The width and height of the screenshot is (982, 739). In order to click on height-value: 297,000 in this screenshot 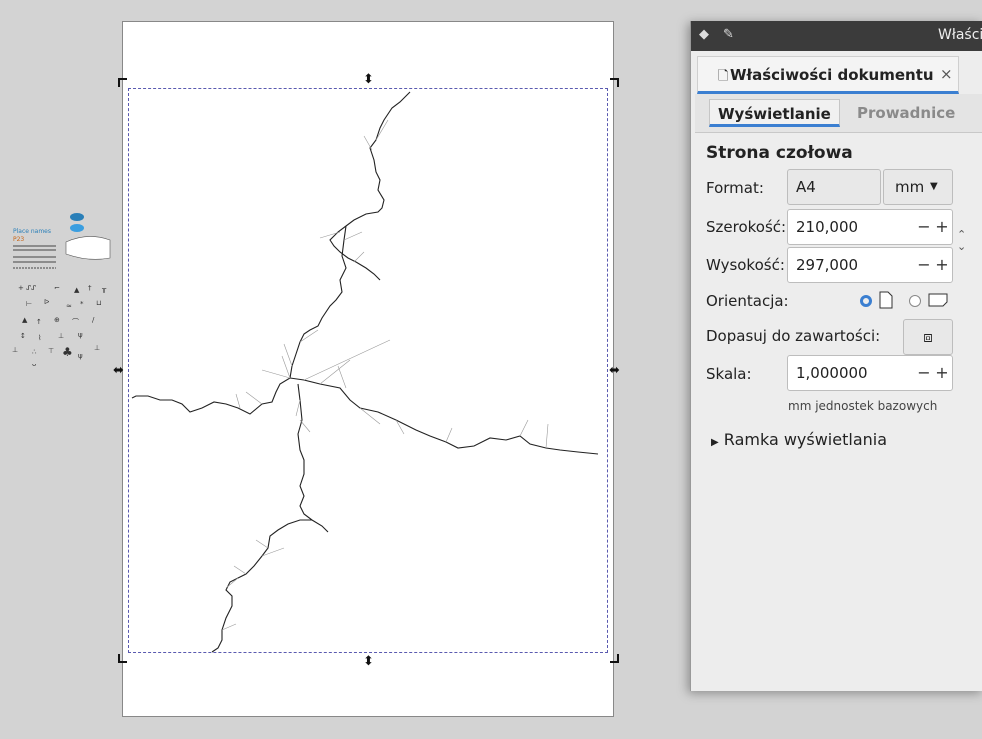, I will do `click(827, 265)`.